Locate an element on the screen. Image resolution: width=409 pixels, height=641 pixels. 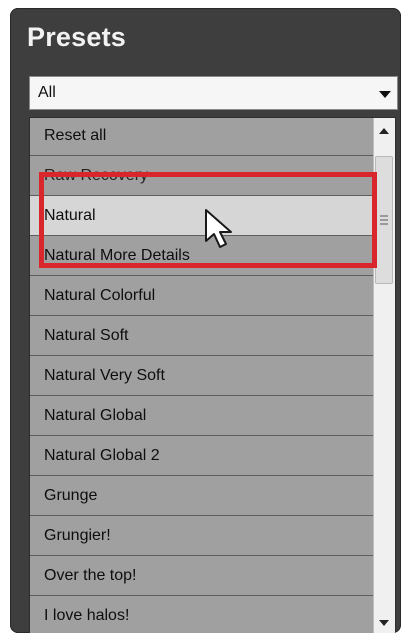
preset-item-i-love-halos: I love halos! is located at coordinates (202, 614).